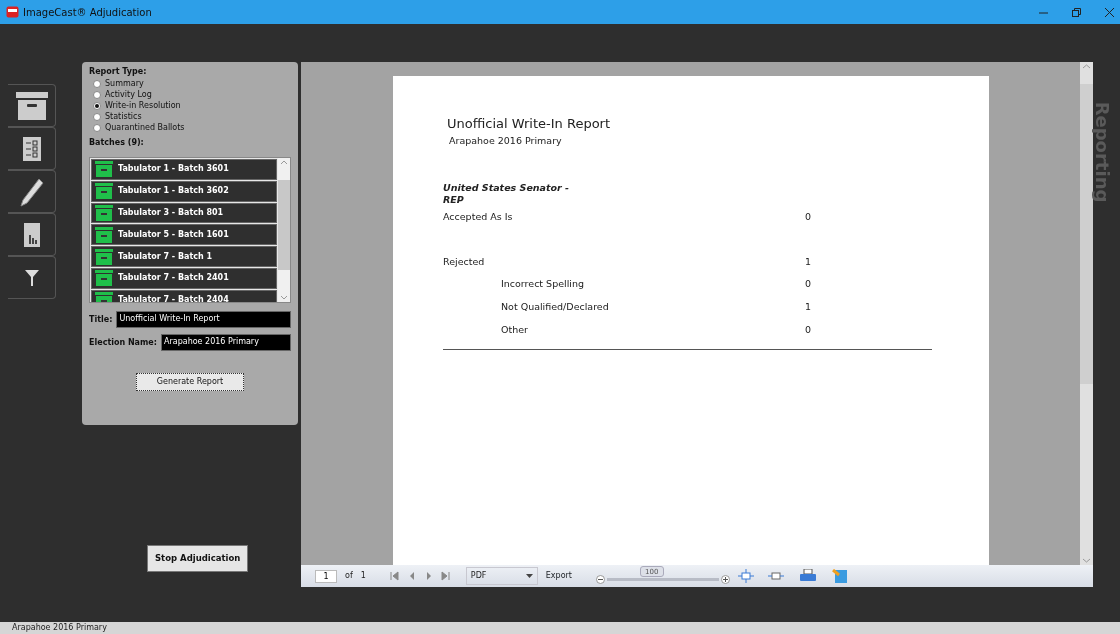 Image resolution: width=1120 pixels, height=634 pixels. What do you see at coordinates (464, 261) in the screenshot?
I see `row-label: Rejected` at bounding box center [464, 261].